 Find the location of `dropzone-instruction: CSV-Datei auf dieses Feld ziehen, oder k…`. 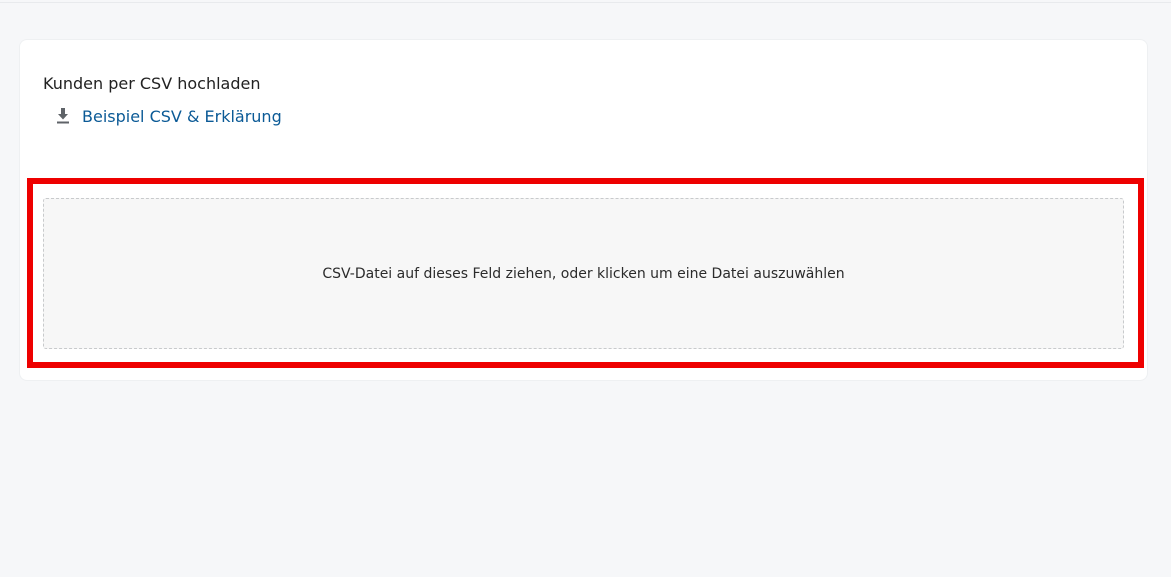

dropzone-instruction: CSV-Datei auf dieses Feld ziehen, oder k… is located at coordinates (583, 273).